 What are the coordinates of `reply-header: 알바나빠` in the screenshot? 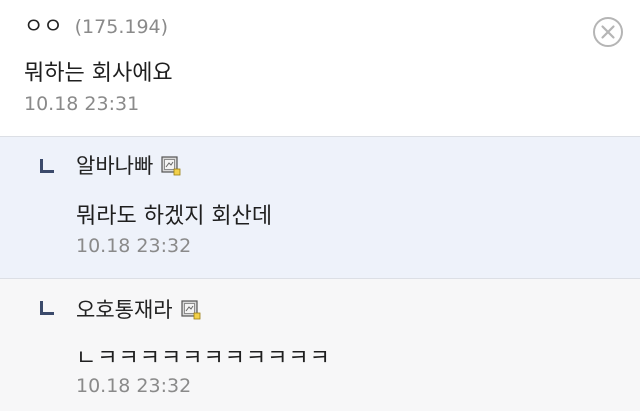 It's located at (128, 165).